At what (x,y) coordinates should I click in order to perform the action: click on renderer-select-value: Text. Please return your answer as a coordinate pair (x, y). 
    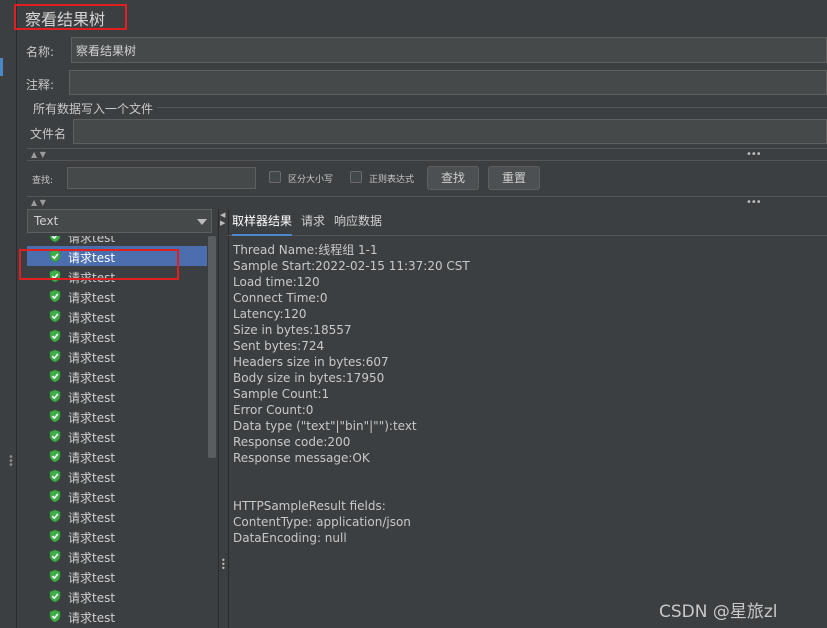
    Looking at the image, I should click on (46, 221).